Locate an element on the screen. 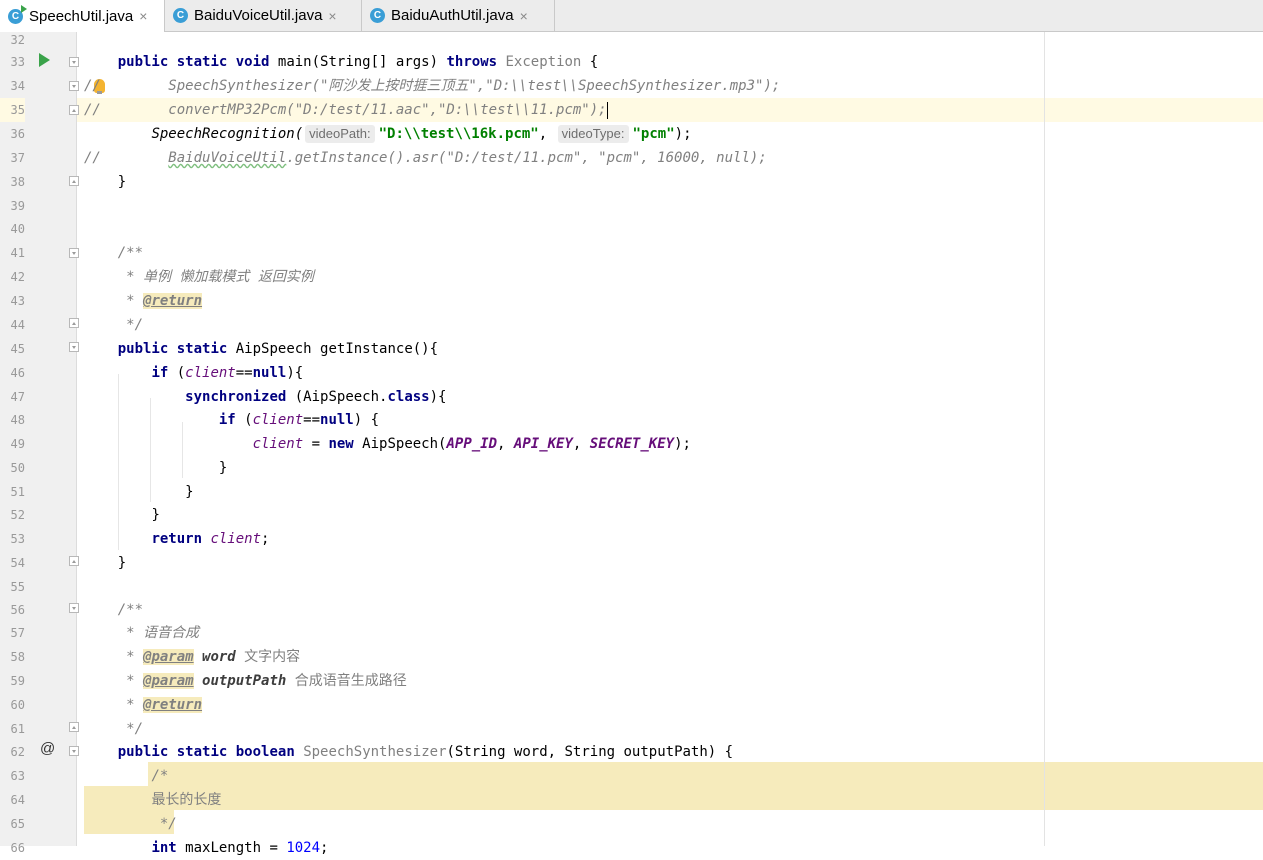  line-number: 57 is located at coordinates (17, 633).